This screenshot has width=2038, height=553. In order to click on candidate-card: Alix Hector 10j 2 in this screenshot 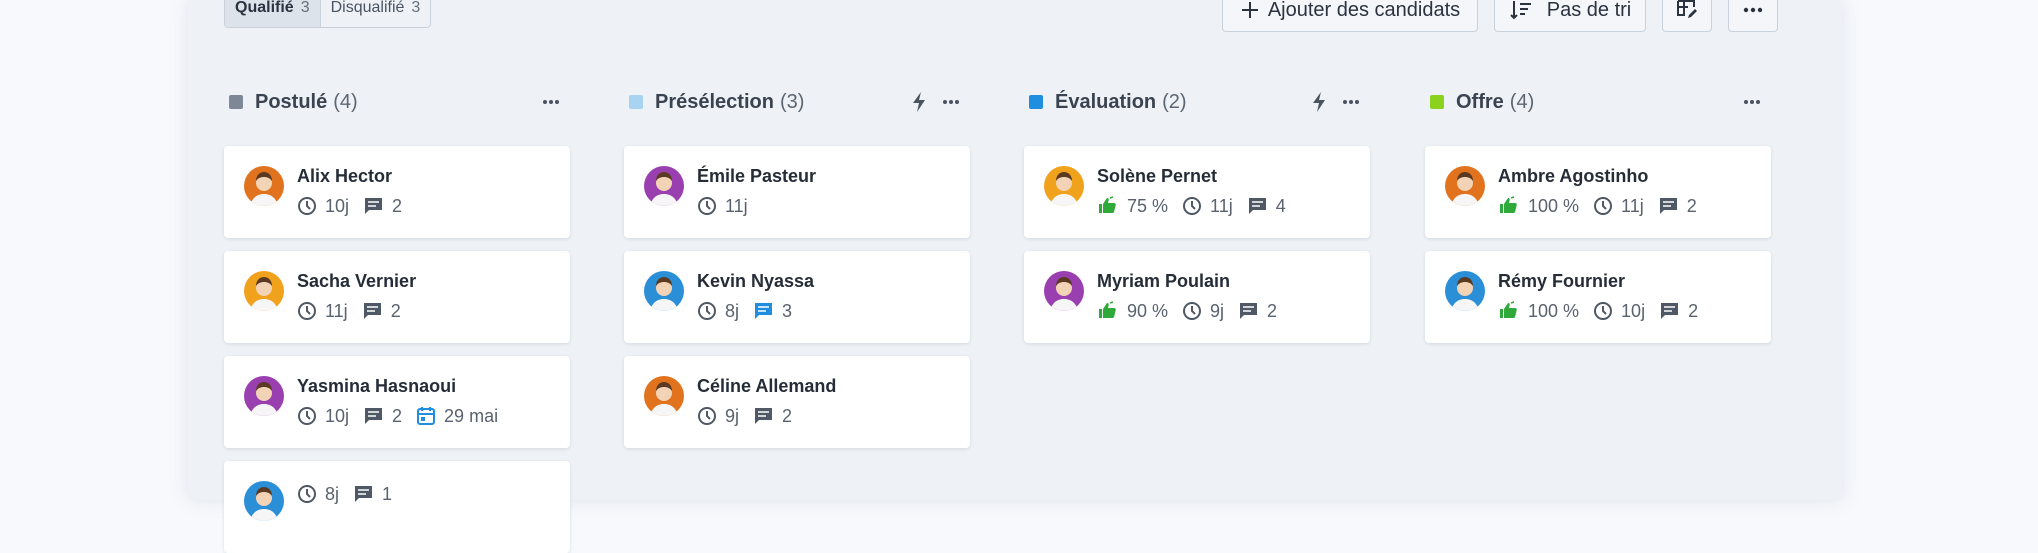, I will do `click(397, 192)`.